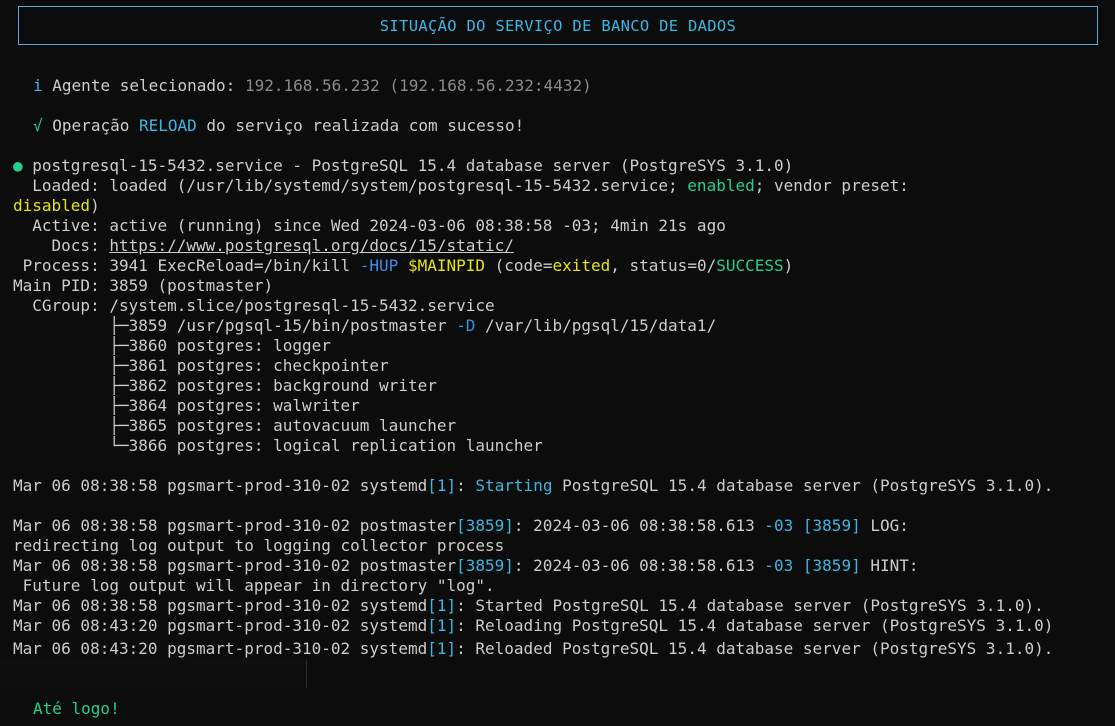 The width and height of the screenshot is (1115, 726). What do you see at coordinates (466, 325) in the screenshot?
I see `tree-flag: -D` at bounding box center [466, 325].